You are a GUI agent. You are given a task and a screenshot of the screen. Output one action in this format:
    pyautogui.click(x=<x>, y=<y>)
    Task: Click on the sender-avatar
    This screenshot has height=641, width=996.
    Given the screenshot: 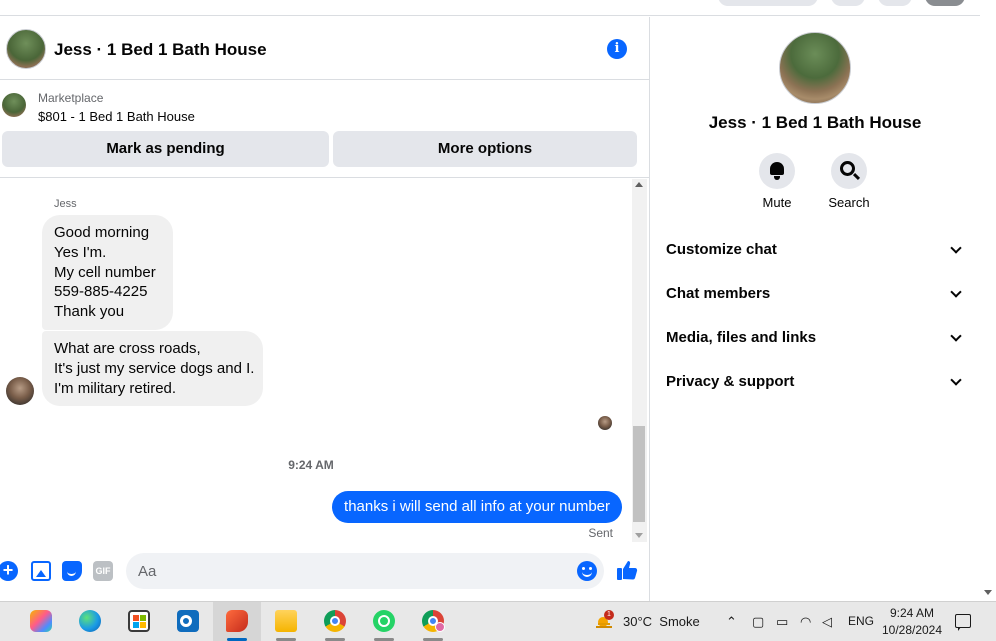 What is the action you would take?
    pyautogui.click(x=20, y=391)
    